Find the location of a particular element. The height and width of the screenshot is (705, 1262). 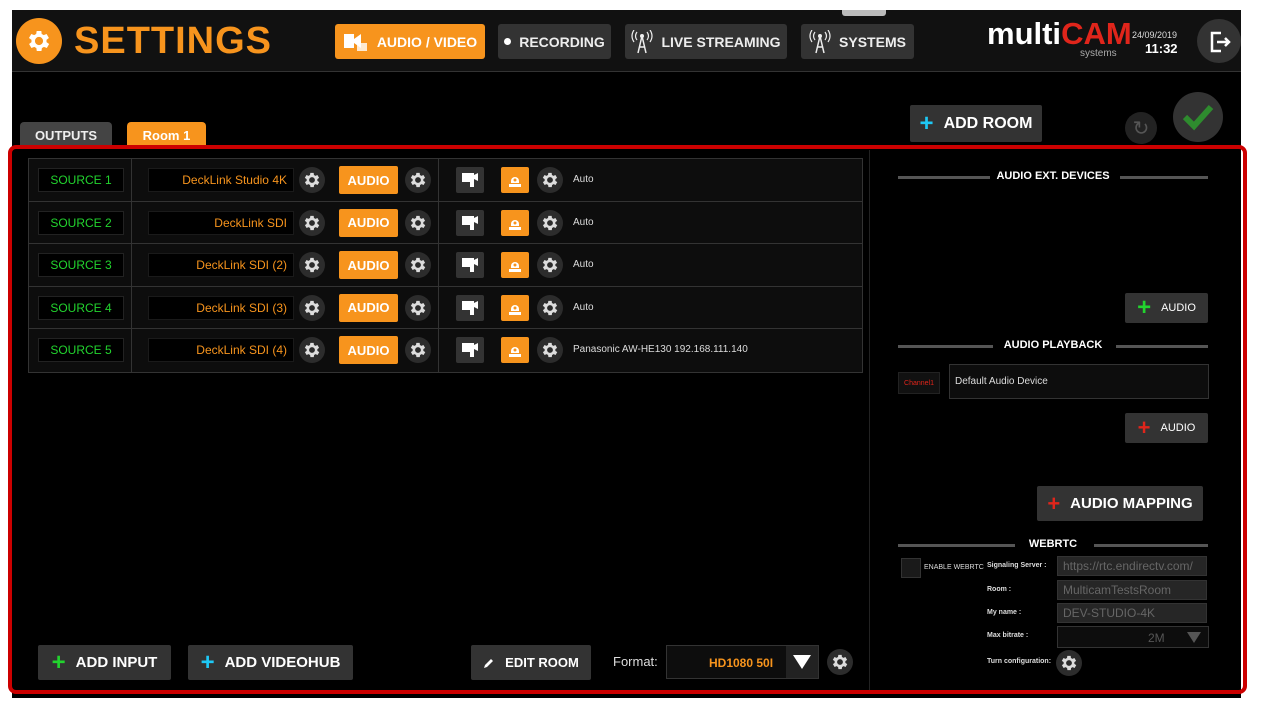

nav-systems-button: SYSTEMS is located at coordinates (857, 41).